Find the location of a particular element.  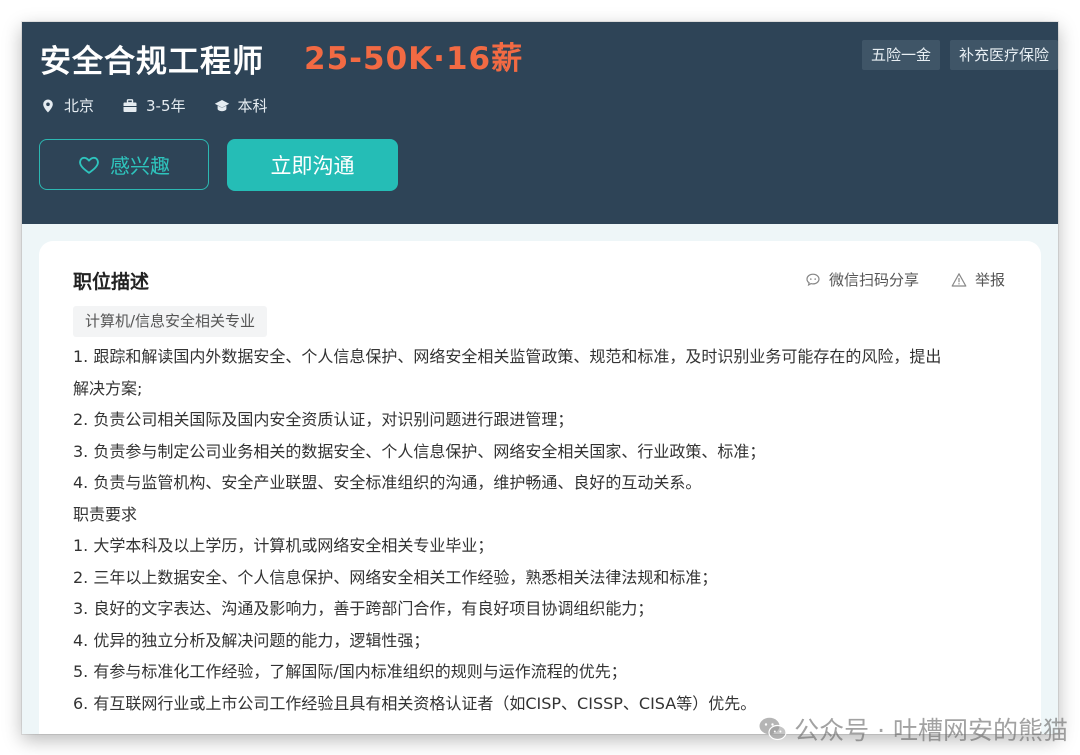

meta-education: 本科 is located at coordinates (241, 105).